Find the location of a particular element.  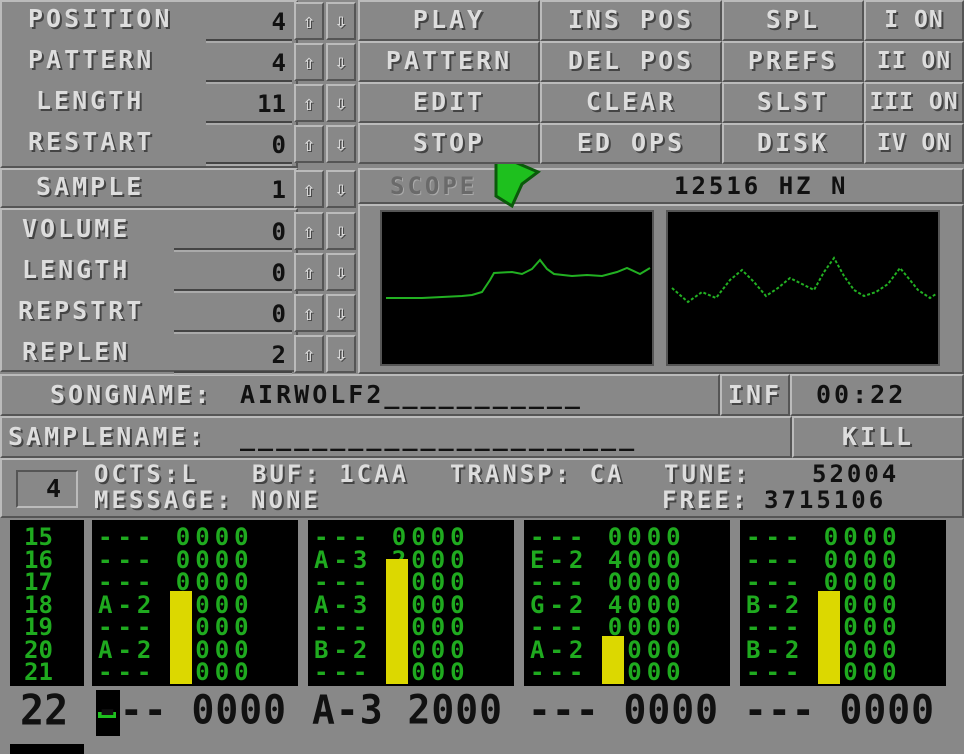

current-row-cell: A-3 2000 is located at coordinates (407, 710).